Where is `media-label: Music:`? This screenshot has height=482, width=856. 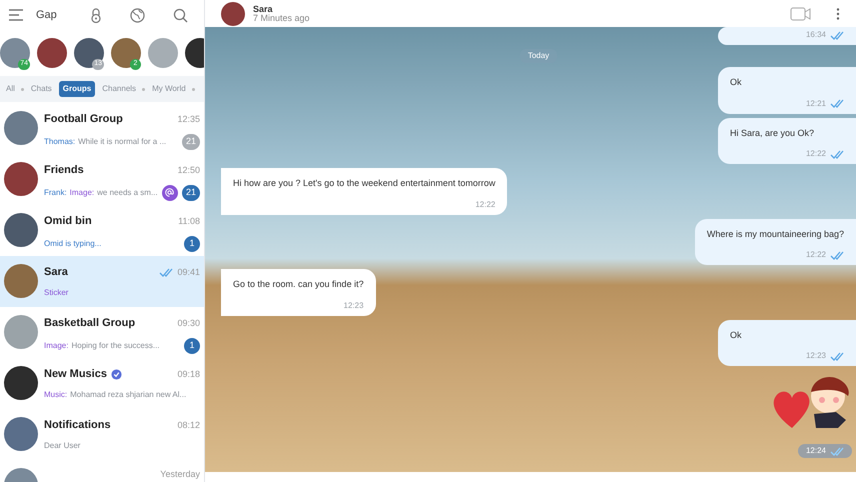
media-label: Music: is located at coordinates (56, 394).